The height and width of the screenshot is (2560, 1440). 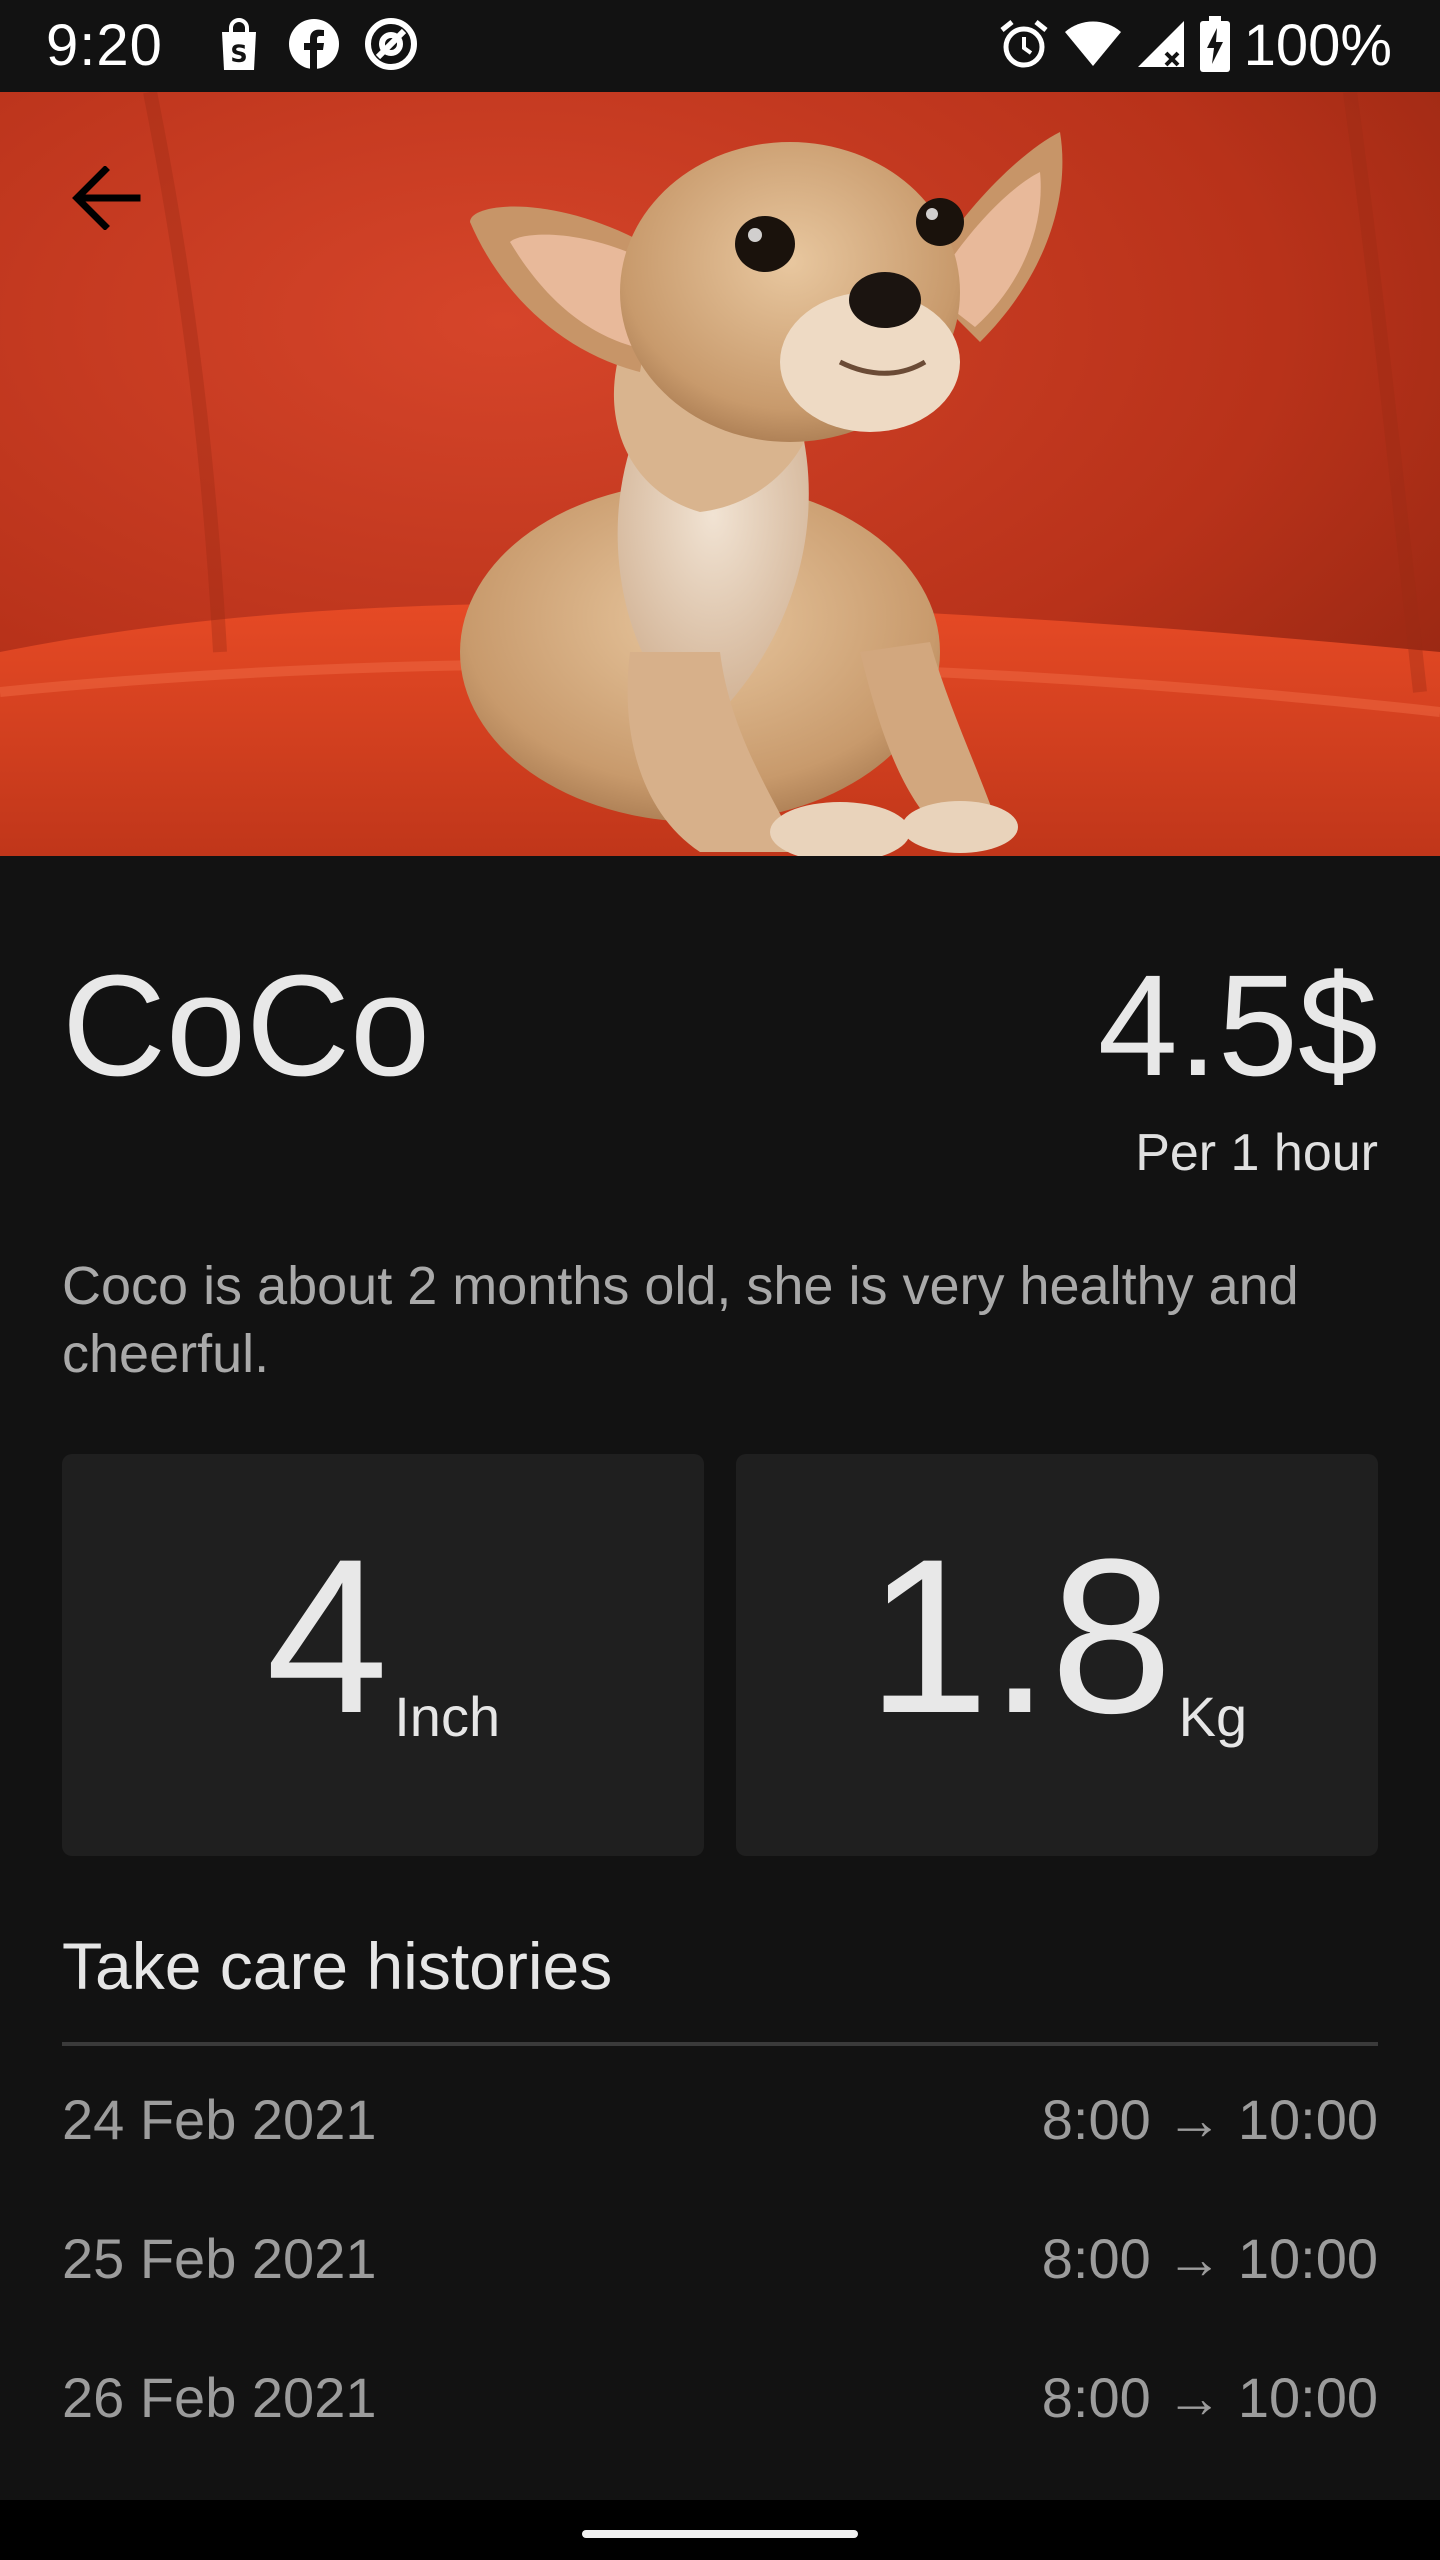 What do you see at coordinates (1024, 46) in the screenshot?
I see `alarm-icon` at bounding box center [1024, 46].